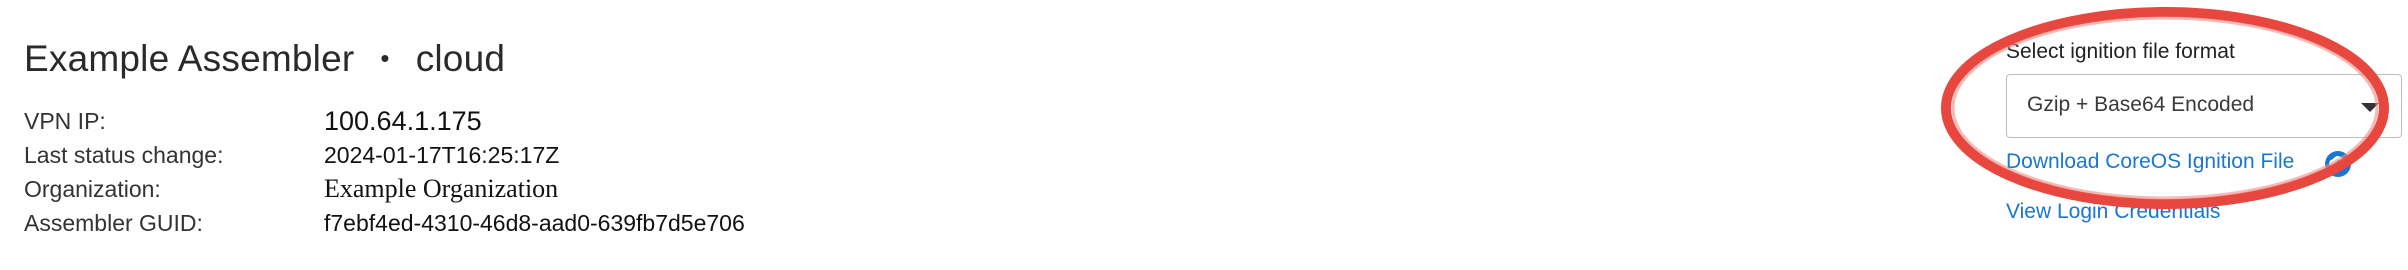 This screenshot has width=2408, height=270. Describe the element at coordinates (441, 188) in the screenshot. I see `organization-value: Example Organization` at that location.